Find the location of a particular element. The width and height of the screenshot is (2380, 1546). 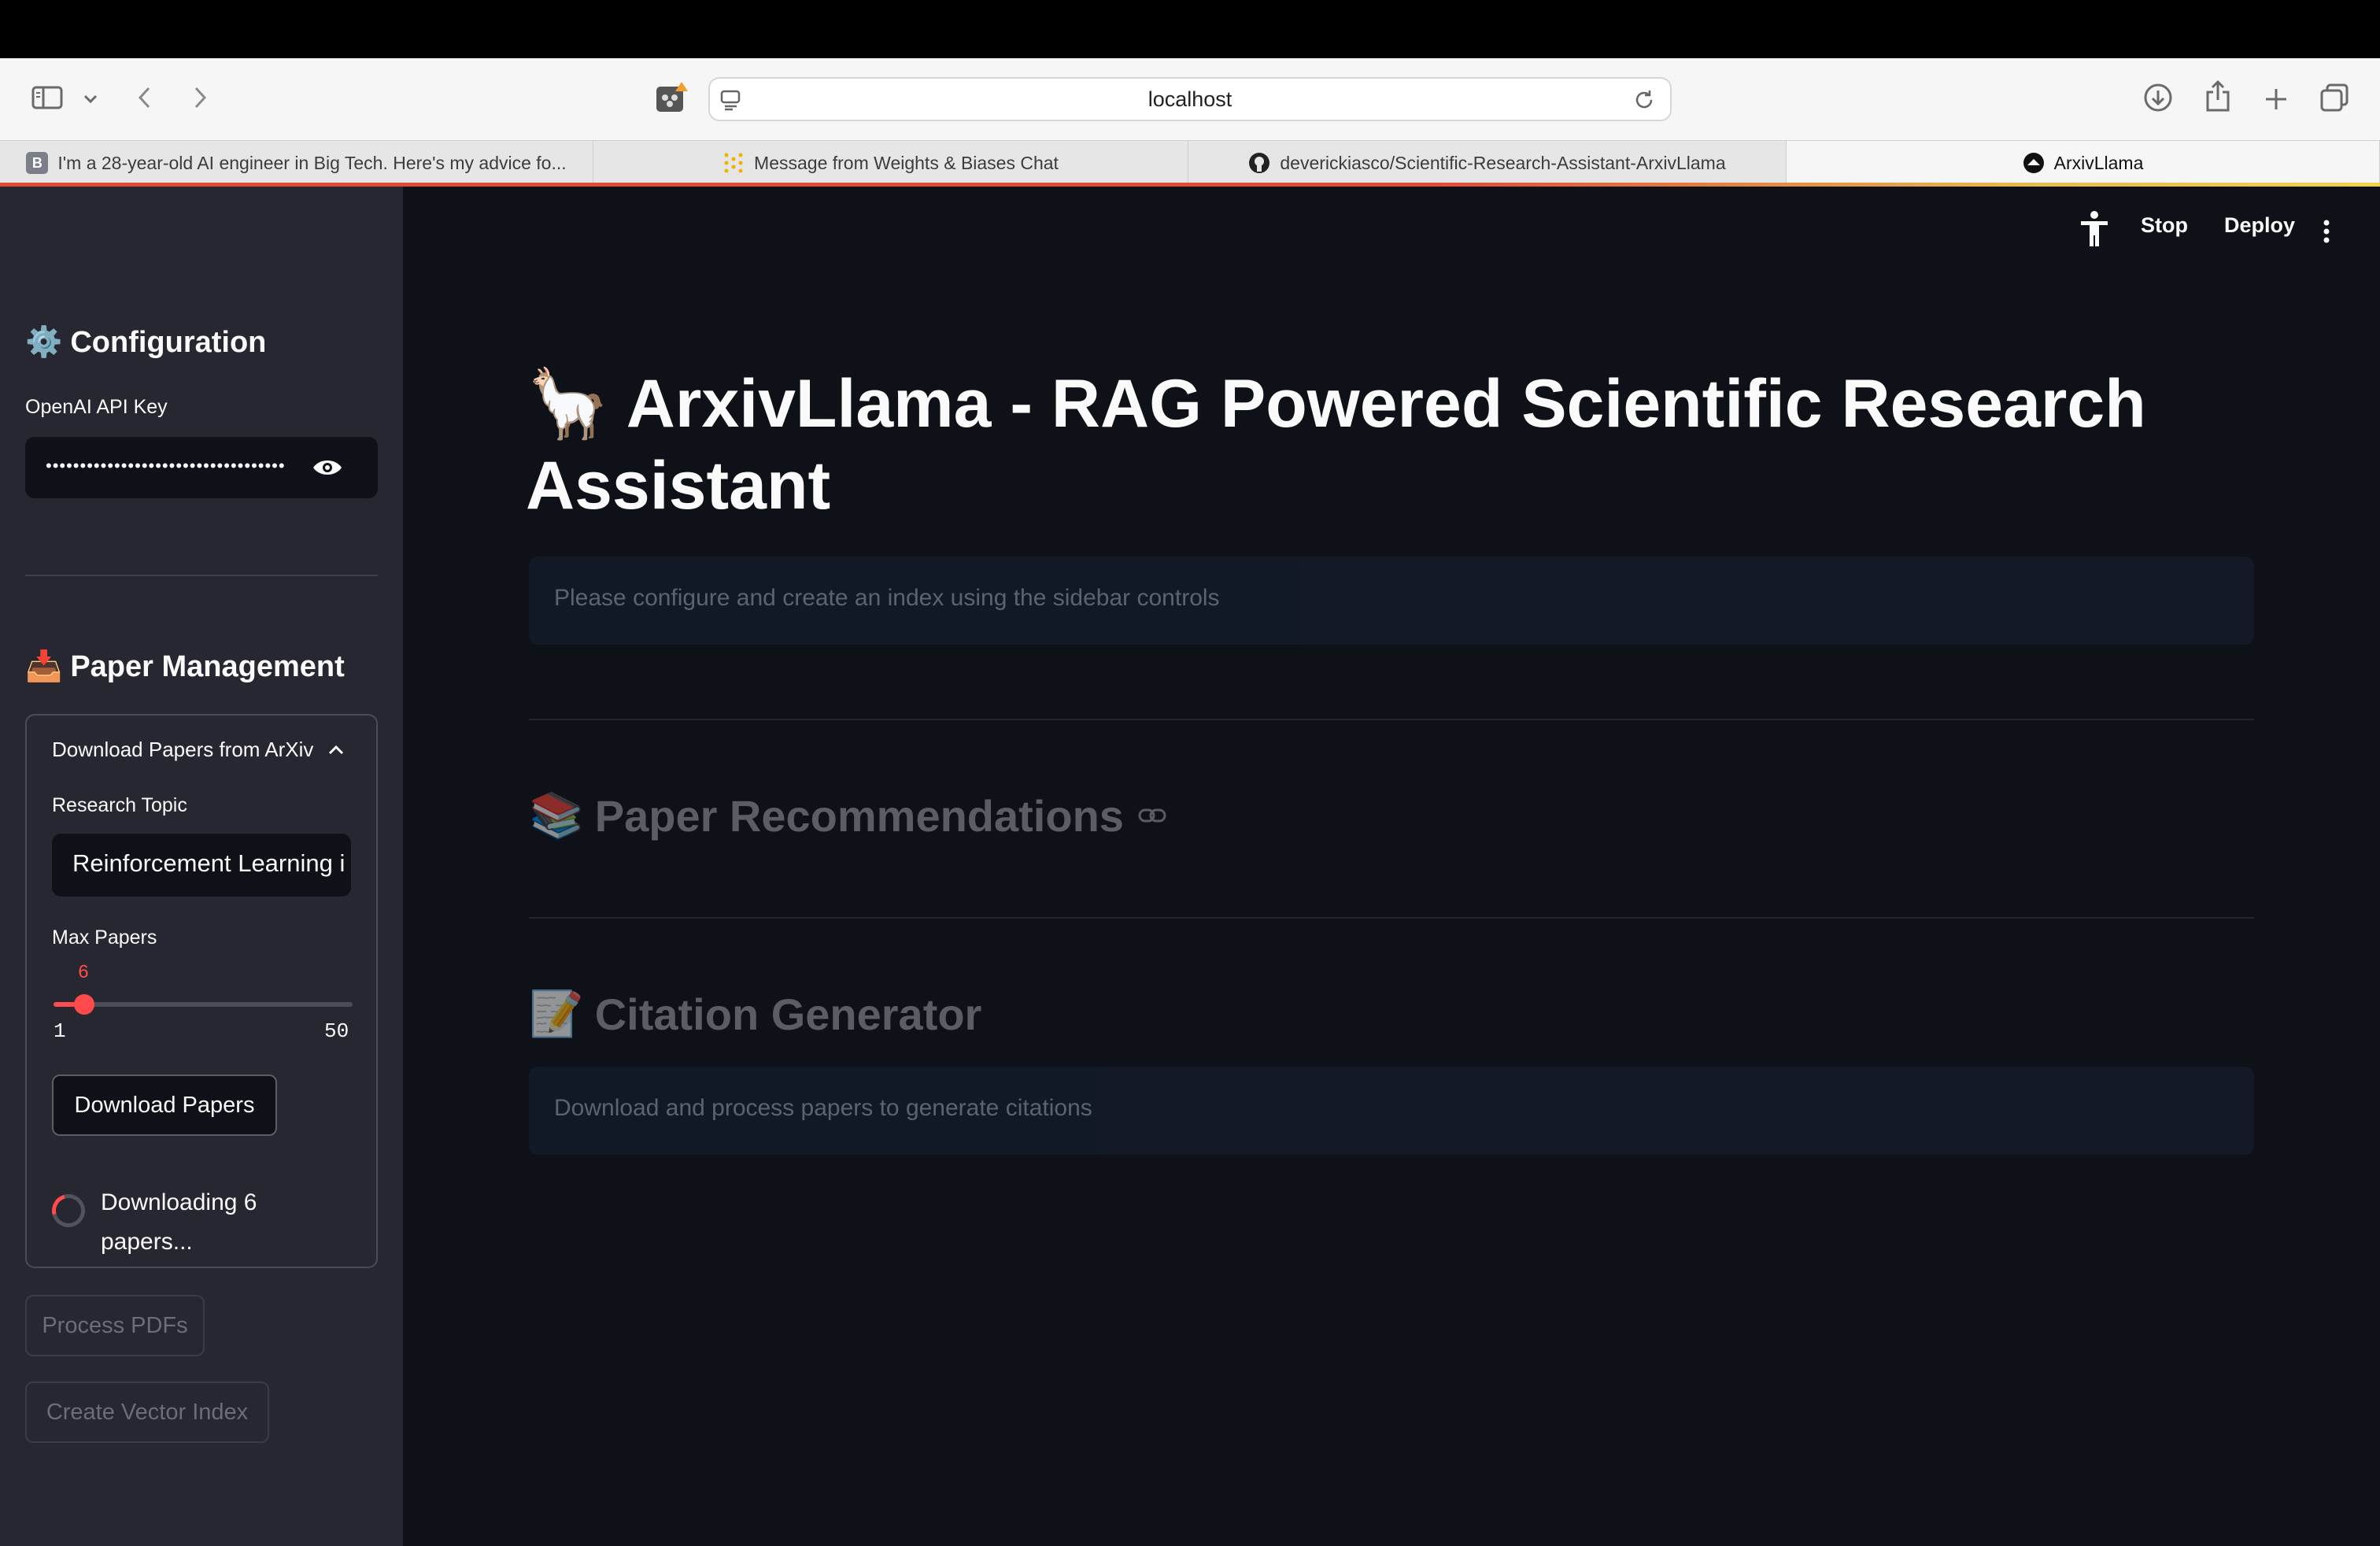

configuration-heading-text: Configuration is located at coordinates (168, 342).